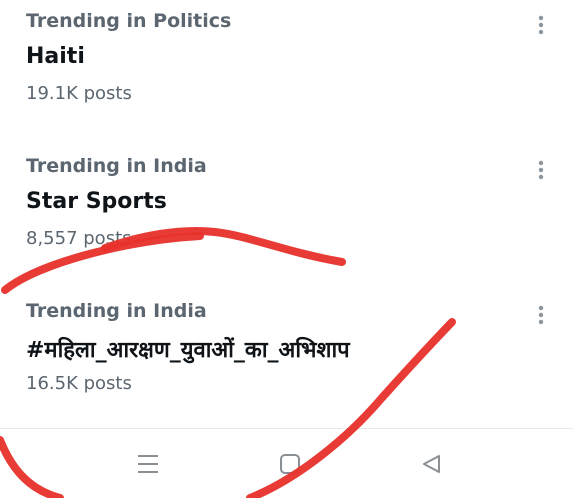 The width and height of the screenshot is (573, 498). What do you see at coordinates (96, 201) in the screenshot?
I see `trend-name: Star Sports` at bounding box center [96, 201].